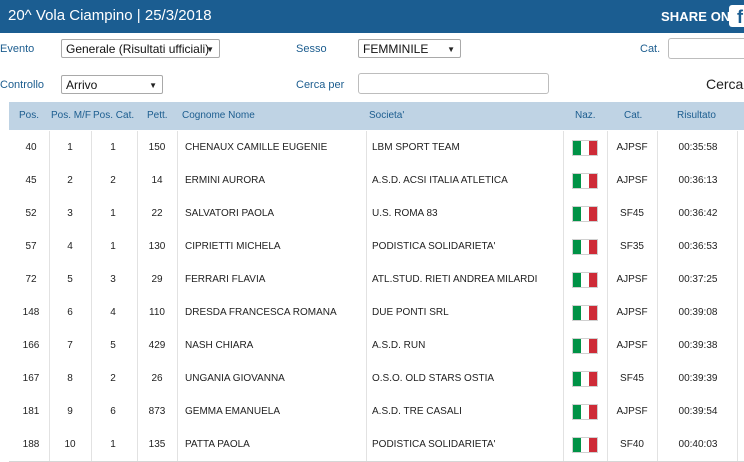 The width and height of the screenshot is (744, 462). I want to click on evento-value: Generale (Risultati ufficiali), so click(138, 49).